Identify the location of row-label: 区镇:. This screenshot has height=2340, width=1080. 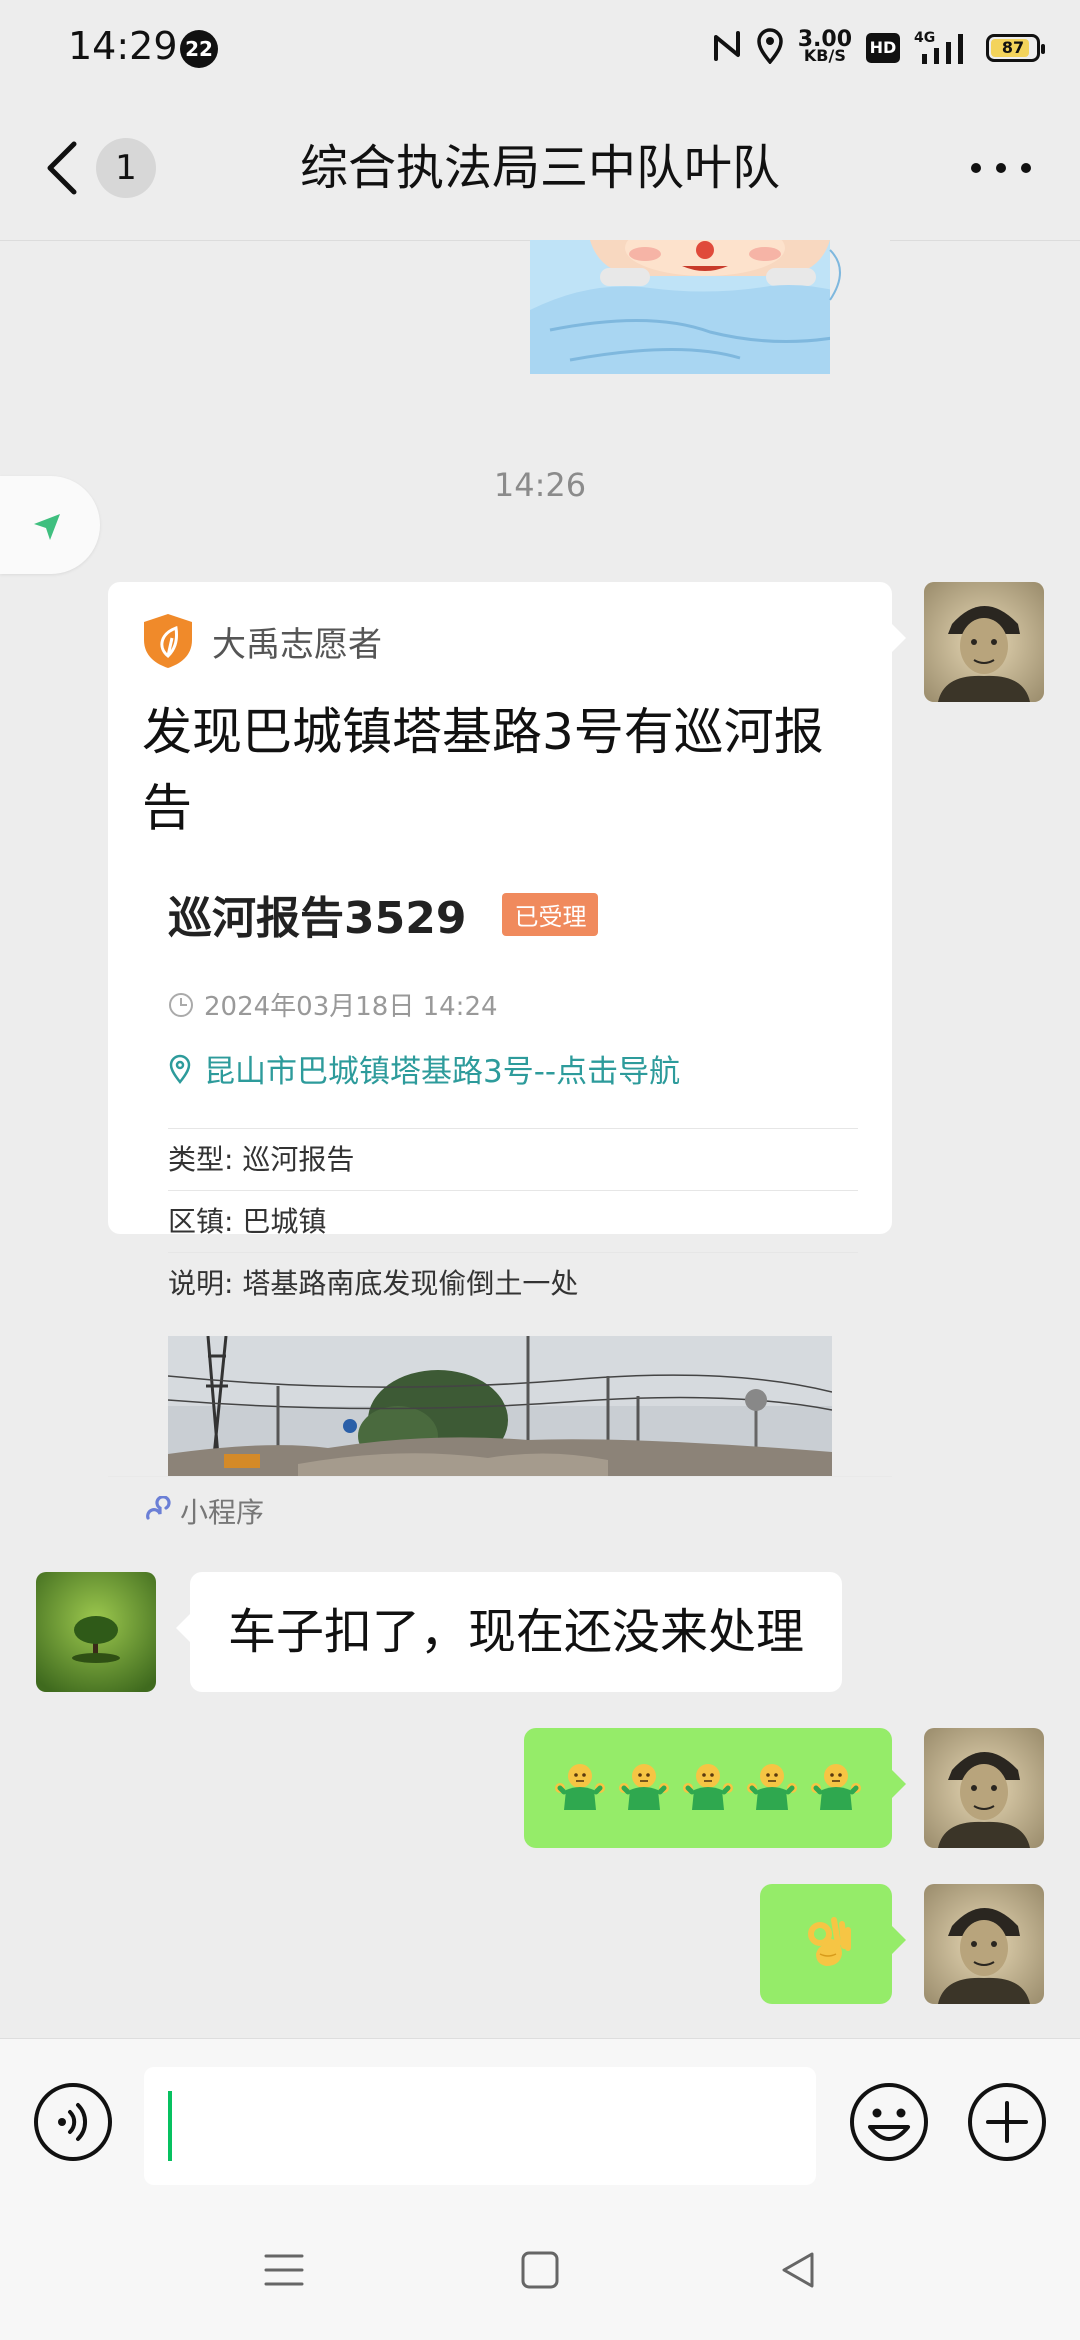
(201, 1221).